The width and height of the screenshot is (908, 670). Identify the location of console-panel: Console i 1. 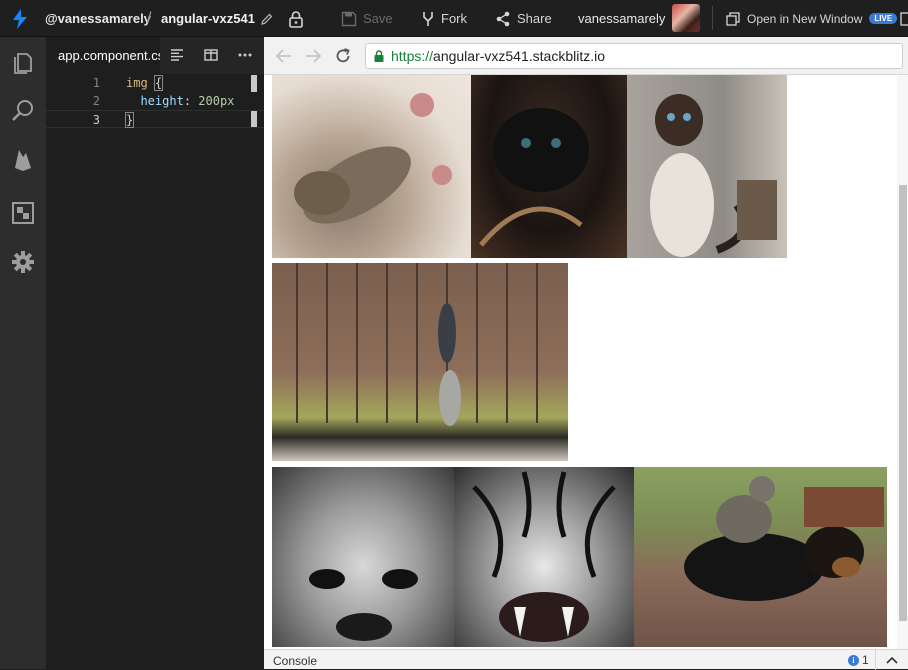
(586, 659).